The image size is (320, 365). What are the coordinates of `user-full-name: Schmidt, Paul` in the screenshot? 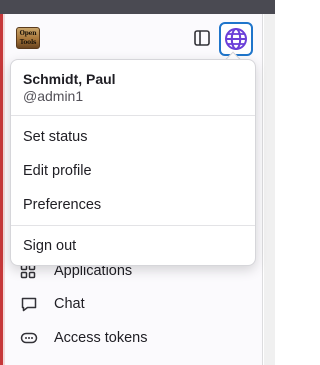 It's located at (69, 79).